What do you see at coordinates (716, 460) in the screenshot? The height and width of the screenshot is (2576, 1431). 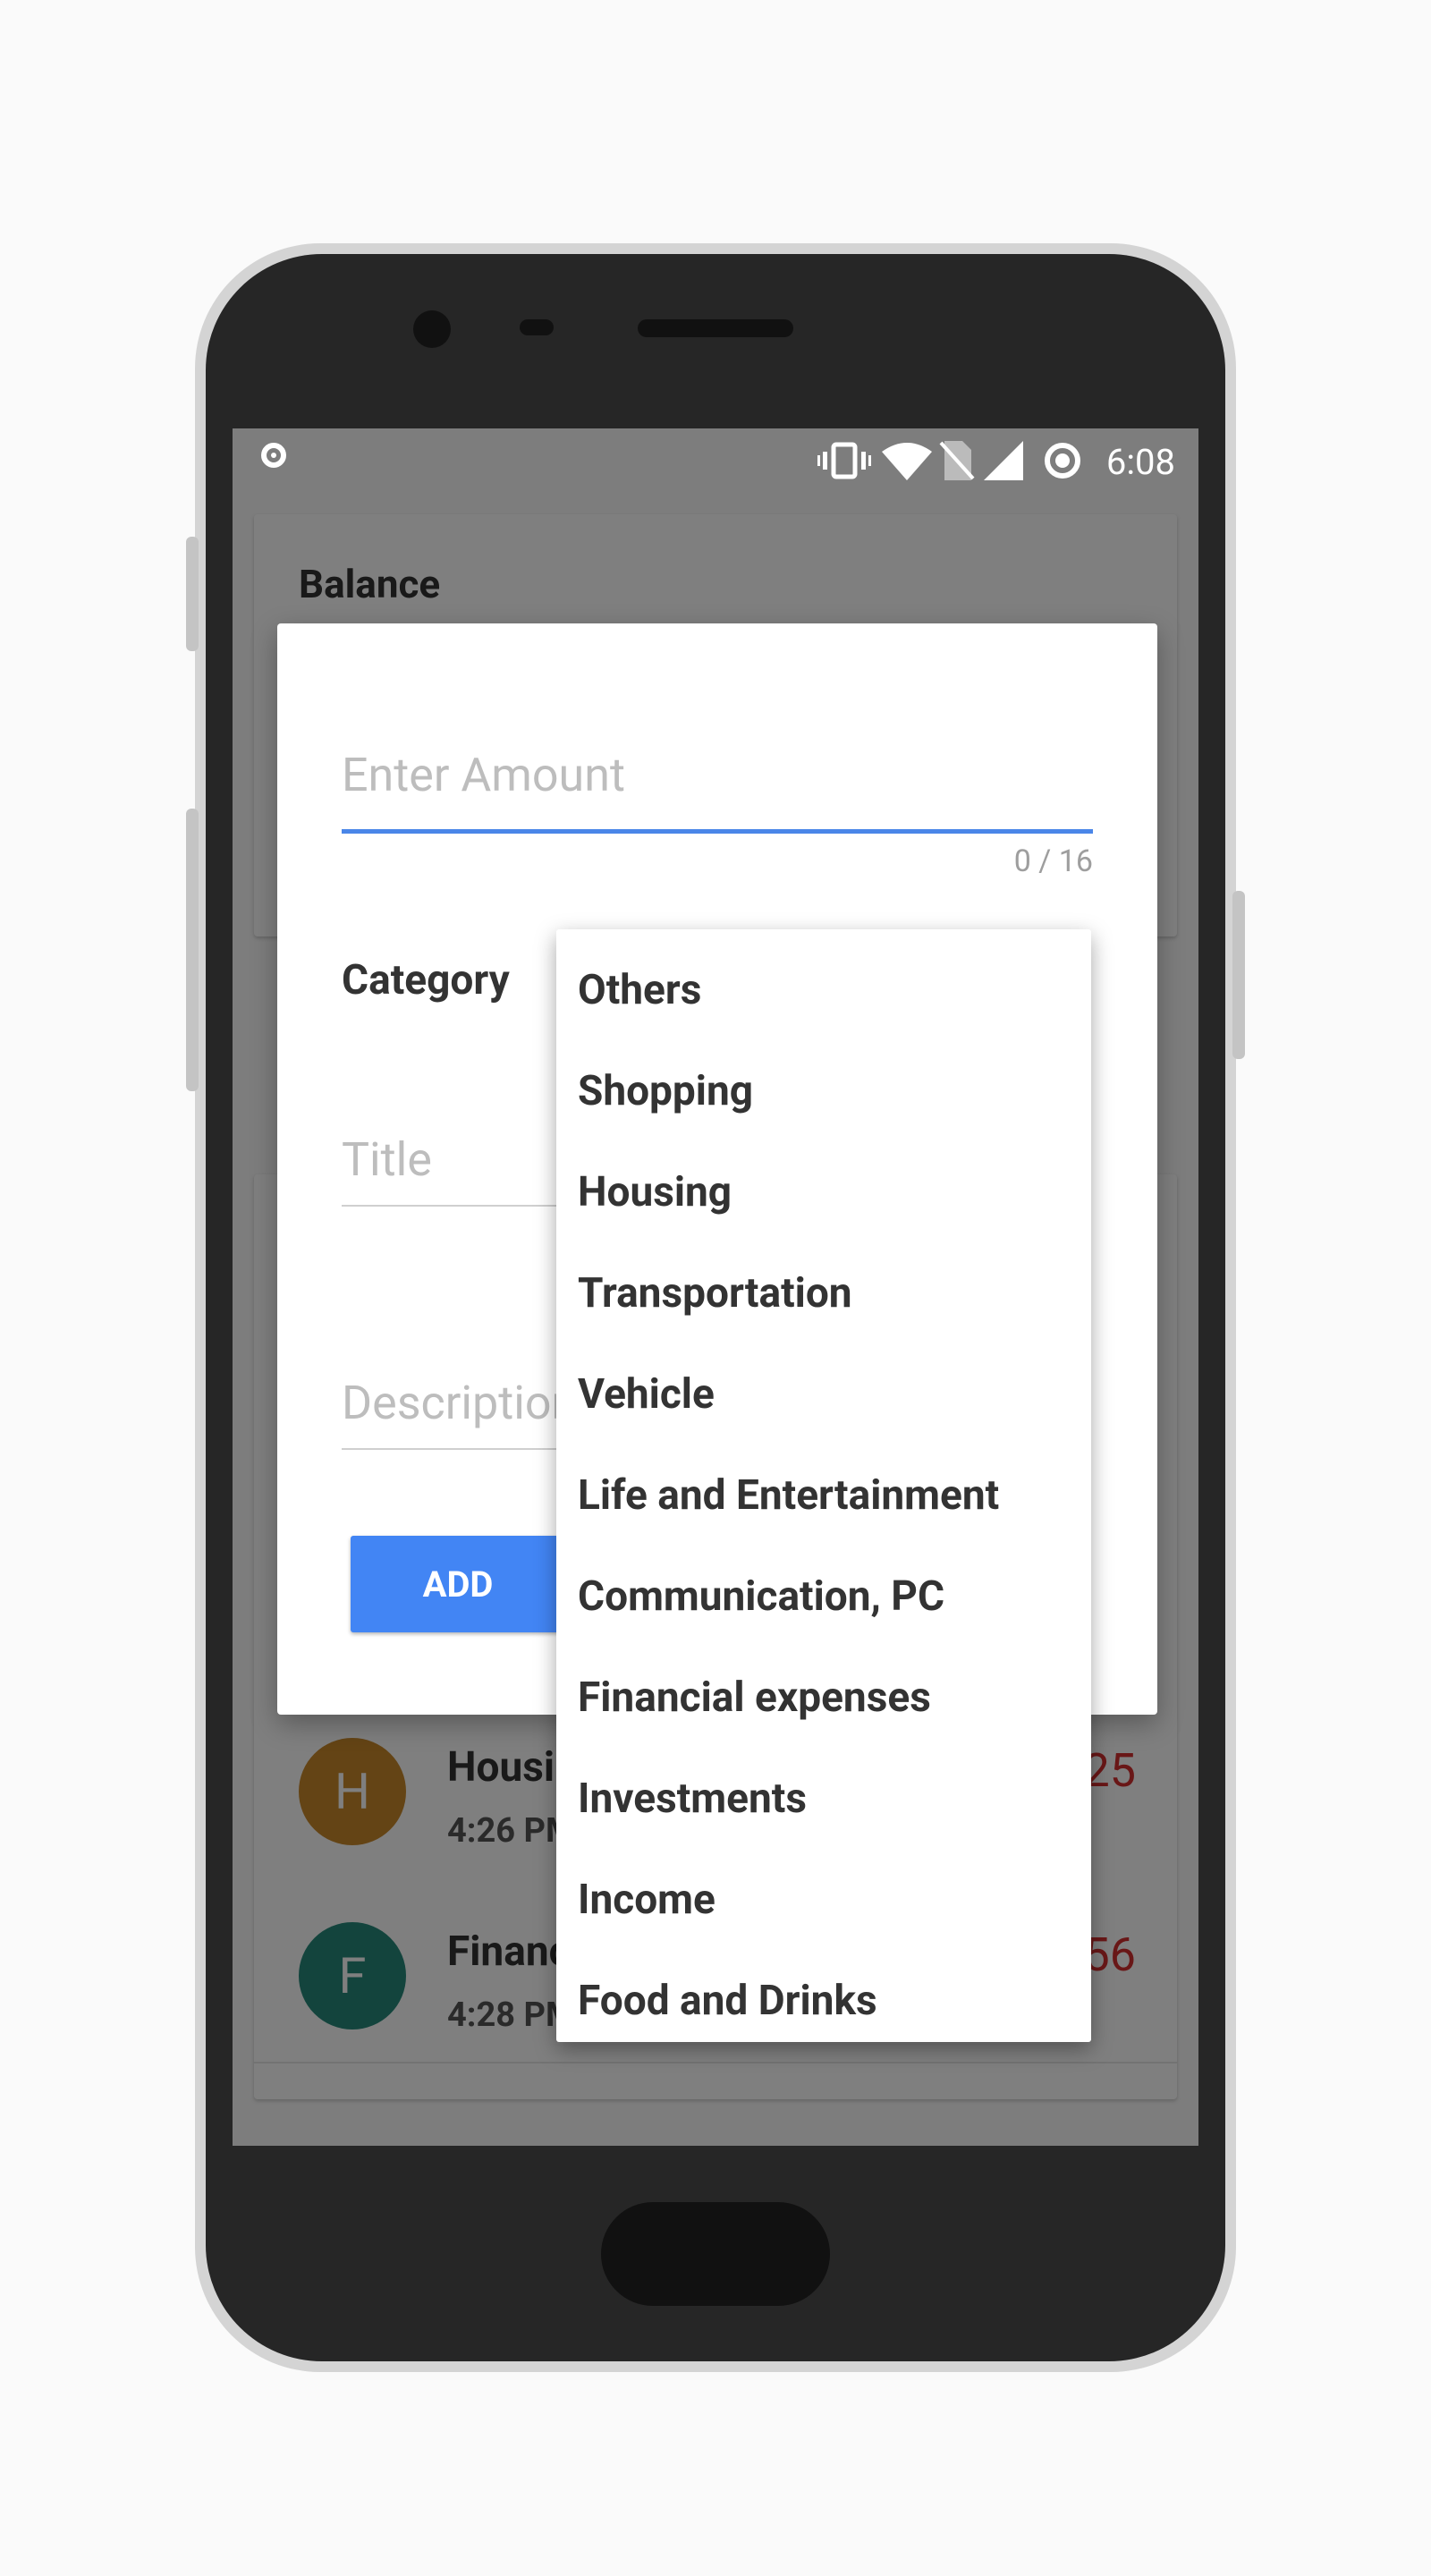 I see `status-bar: 6:08` at bounding box center [716, 460].